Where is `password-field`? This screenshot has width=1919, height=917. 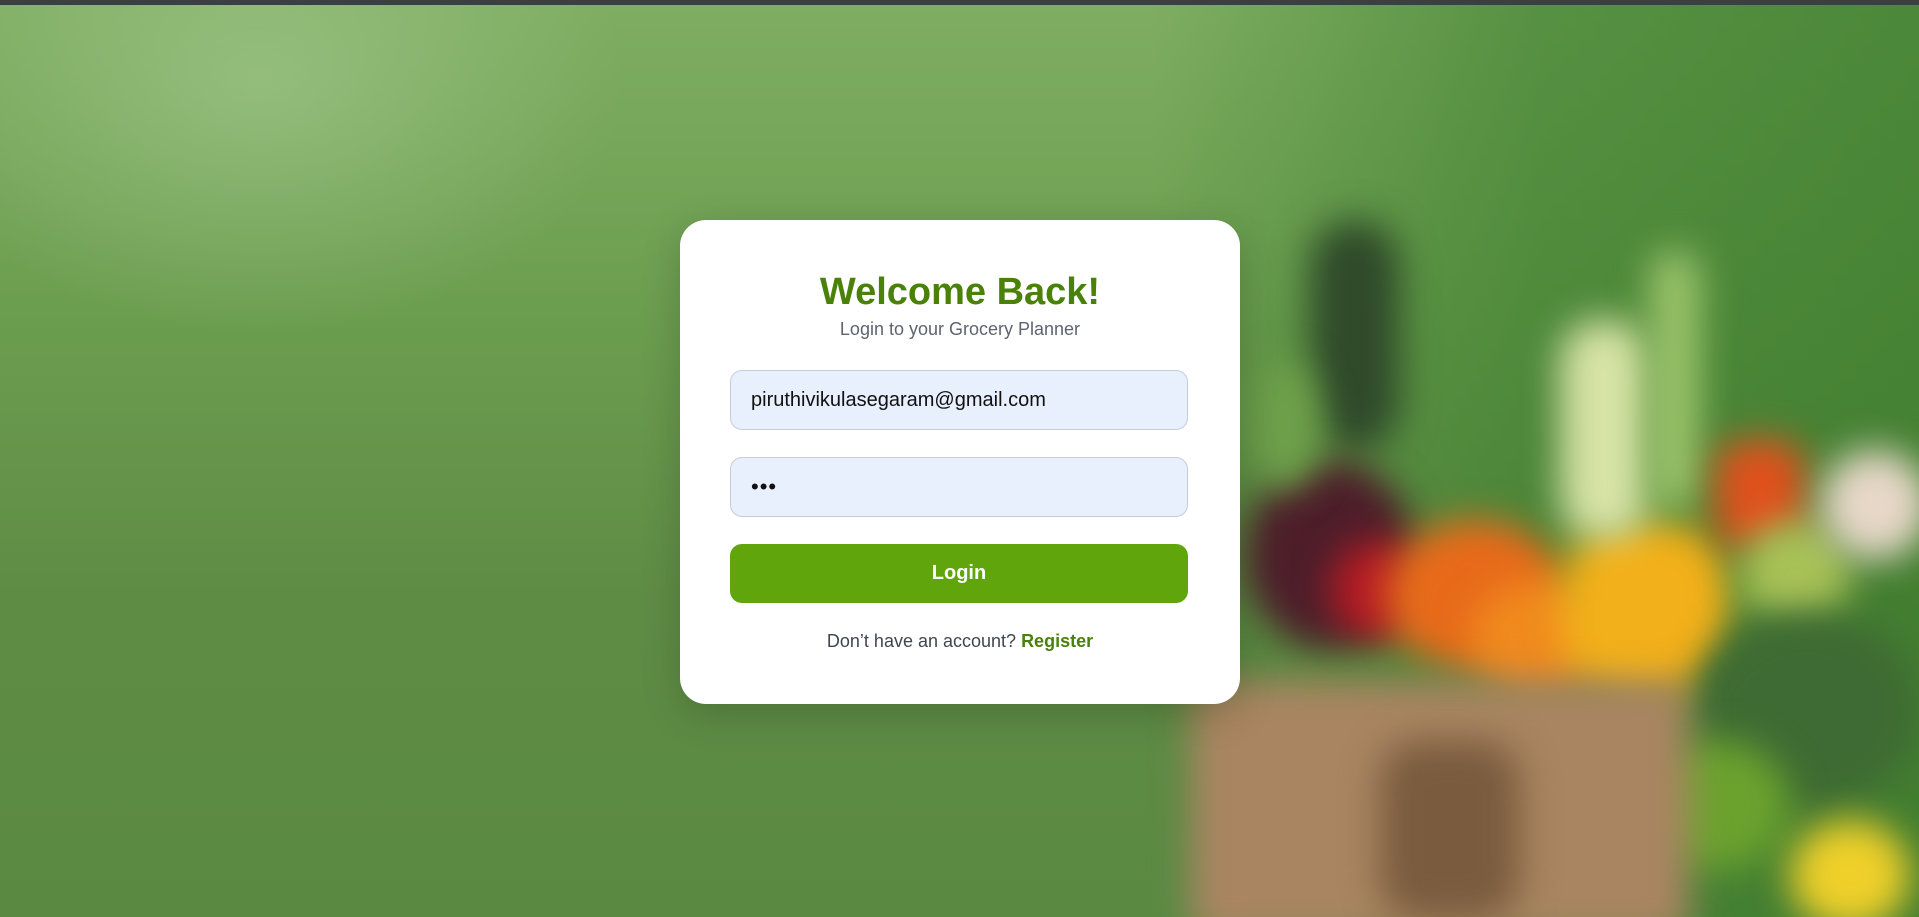
password-field is located at coordinates (959, 487).